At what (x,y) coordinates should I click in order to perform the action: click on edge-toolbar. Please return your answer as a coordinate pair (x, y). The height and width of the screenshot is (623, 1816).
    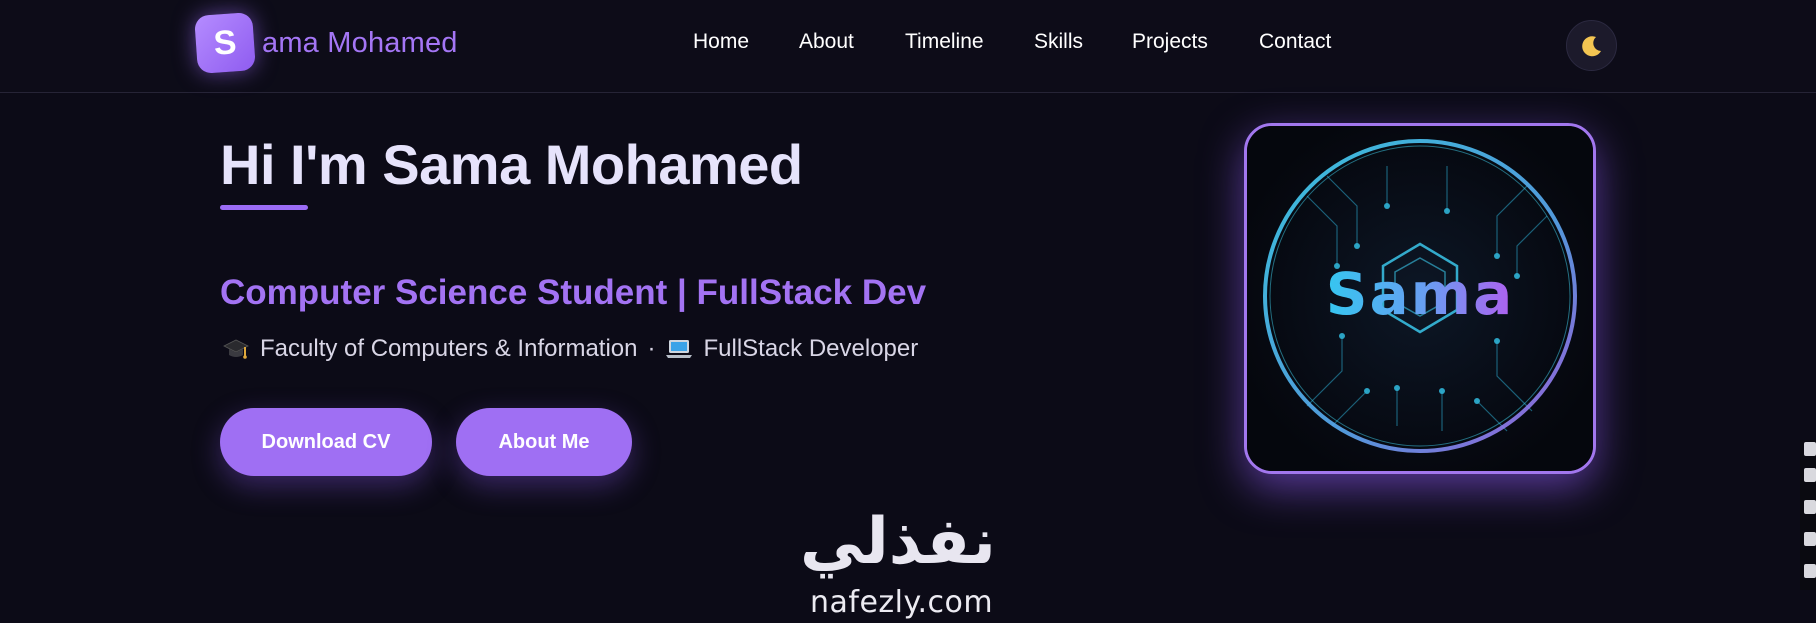
    Looking at the image, I should click on (1808, 515).